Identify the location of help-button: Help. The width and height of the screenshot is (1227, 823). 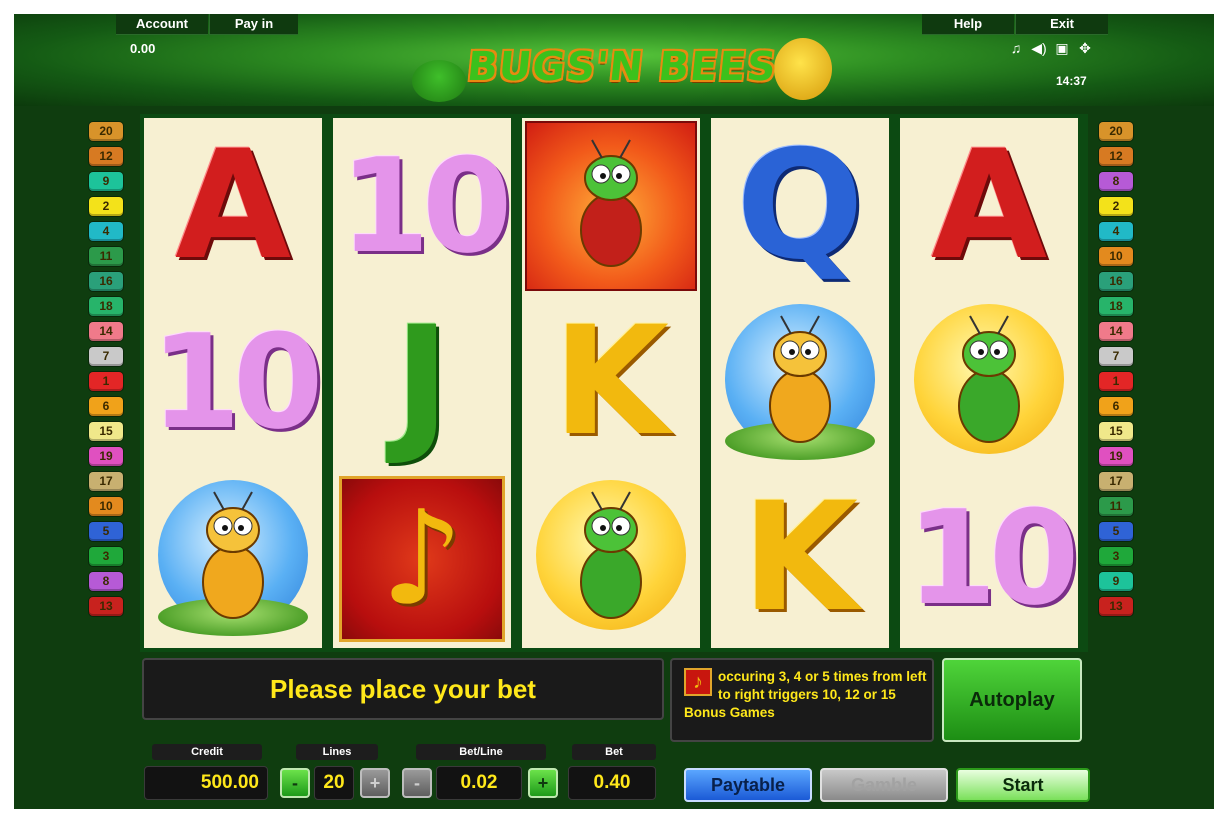
(968, 24).